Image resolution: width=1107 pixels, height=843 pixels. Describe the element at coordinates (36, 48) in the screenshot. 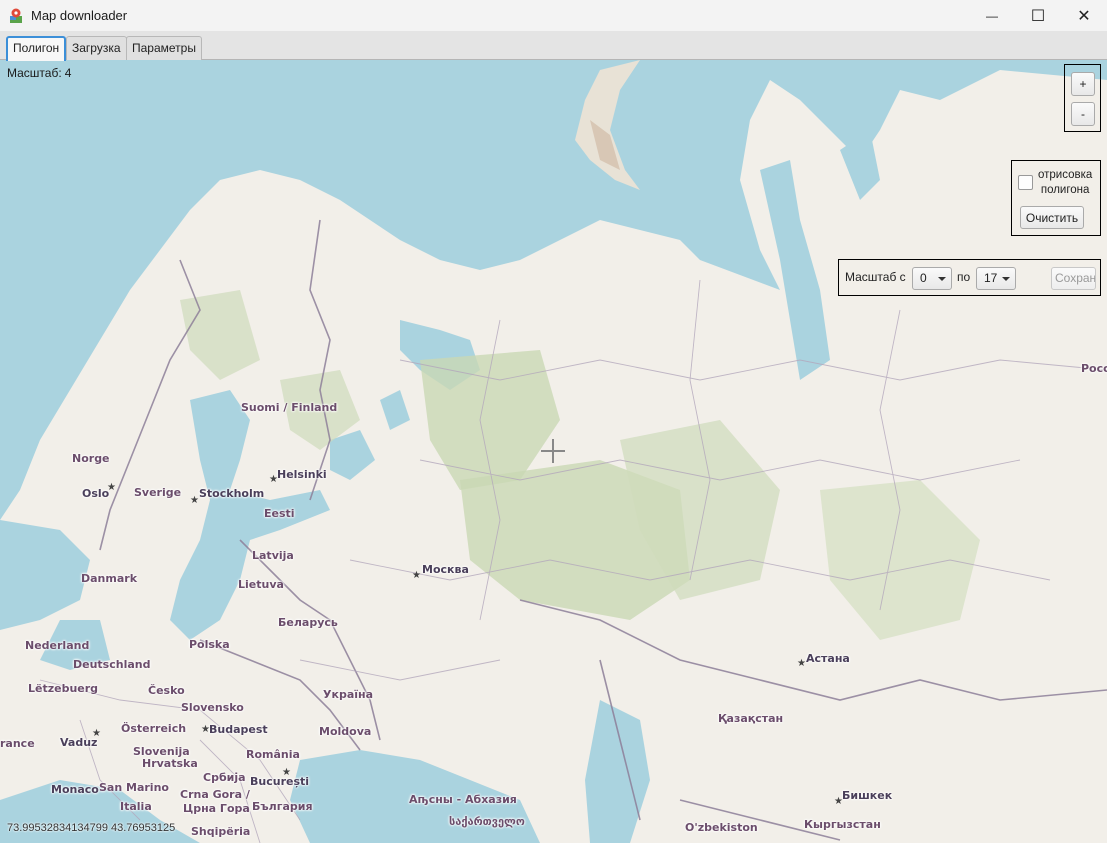

I see `tab-polygon: Полигон` at that location.